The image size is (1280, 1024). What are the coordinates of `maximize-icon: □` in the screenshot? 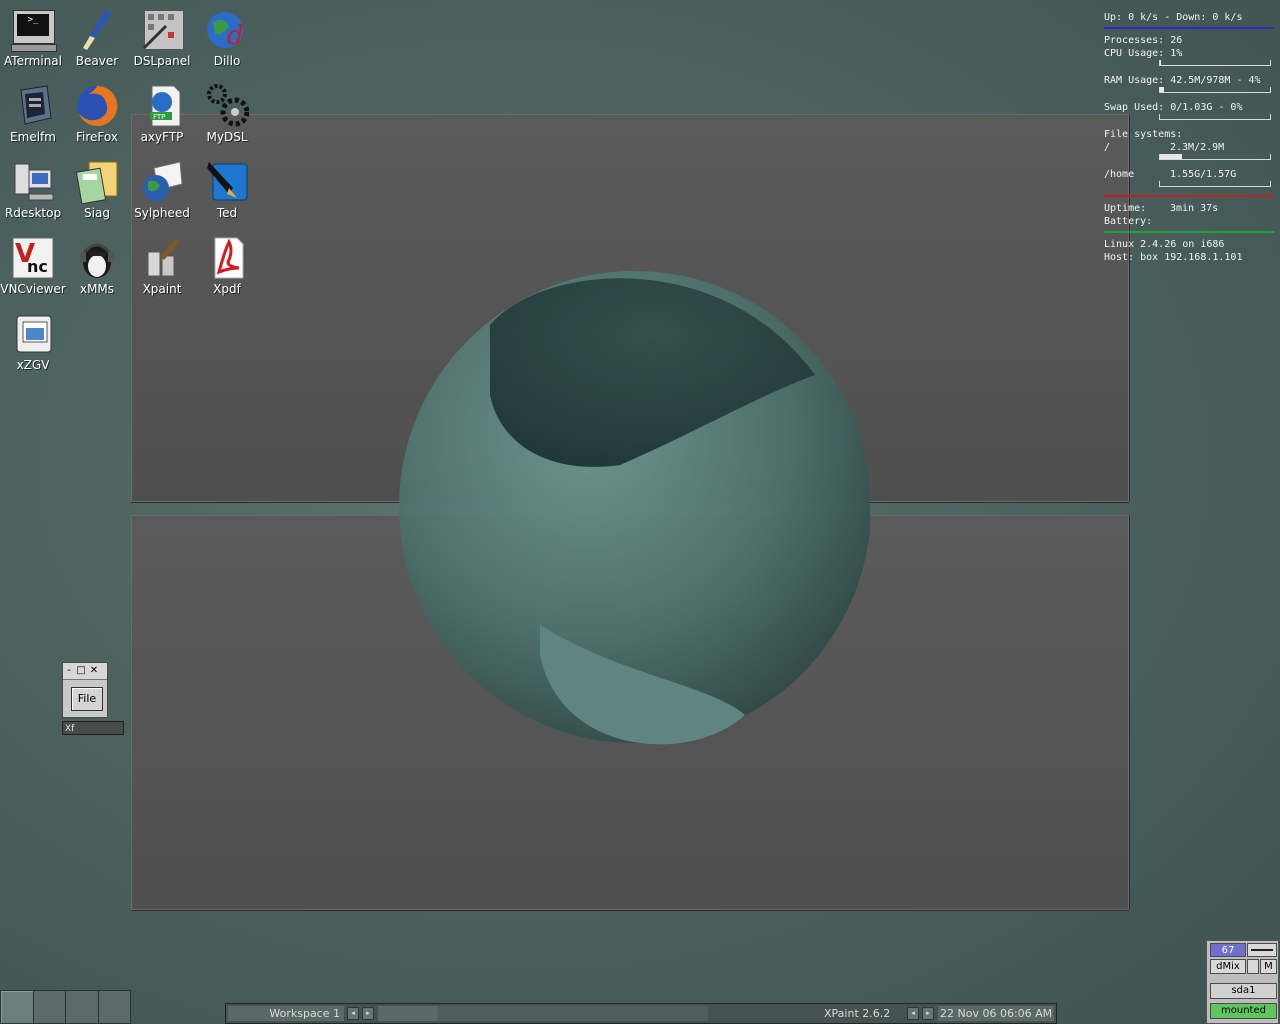 It's located at (81, 671).